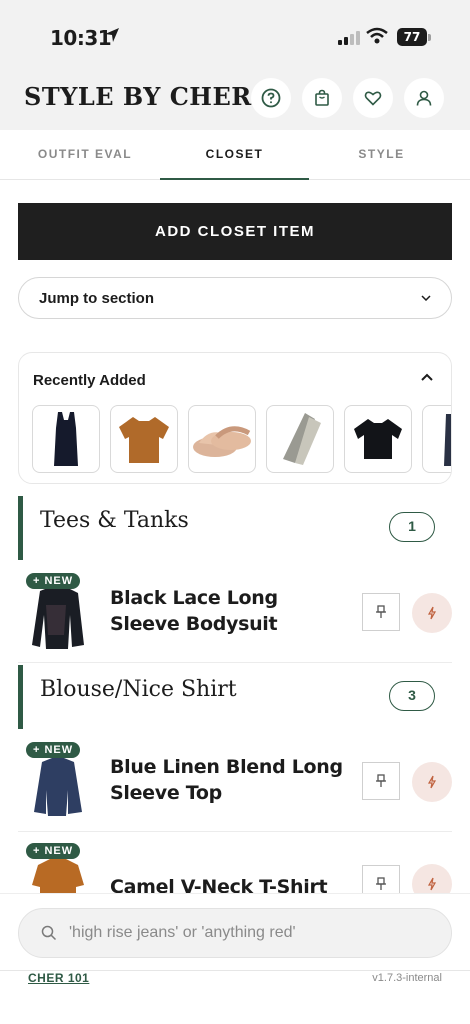 The image size is (470, 1024). I want to click on search-bar, so click(235, 933).